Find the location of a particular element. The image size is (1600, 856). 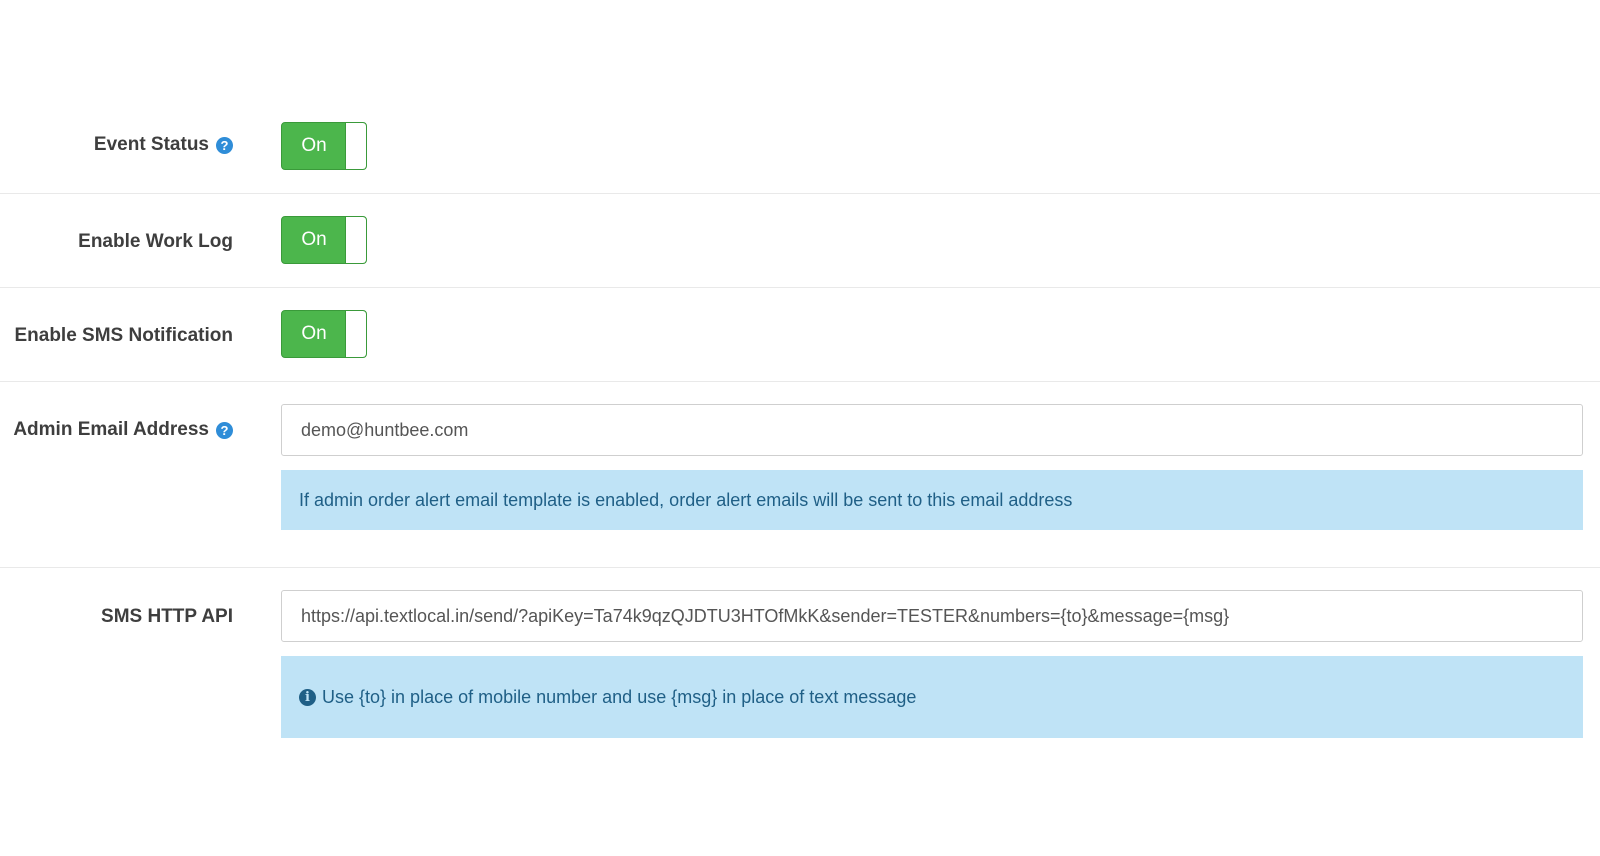

enable-work-log-label-text: Enable Work Log is located at coordinates (155, 241).